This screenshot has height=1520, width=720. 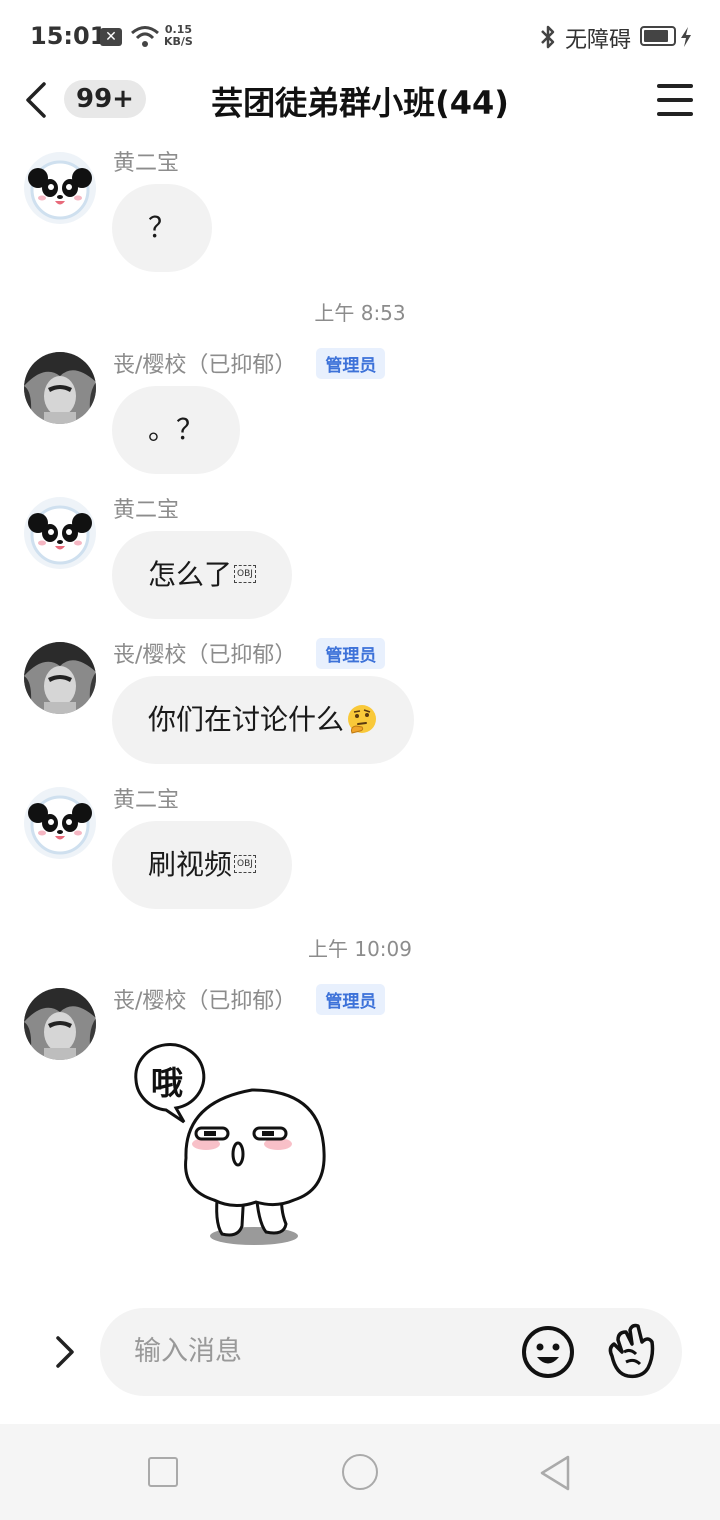 I want to click on back-button, so click(x=36, y=100).